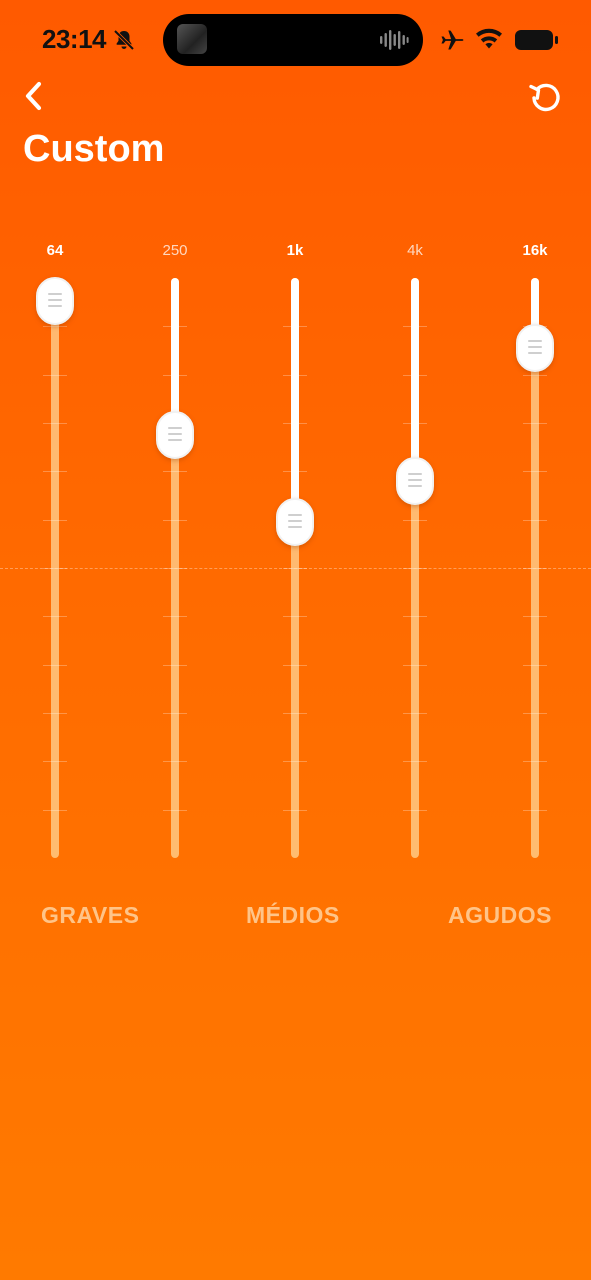  I want to click on group-label-medios: MÉDIOS, so click(293, 915).